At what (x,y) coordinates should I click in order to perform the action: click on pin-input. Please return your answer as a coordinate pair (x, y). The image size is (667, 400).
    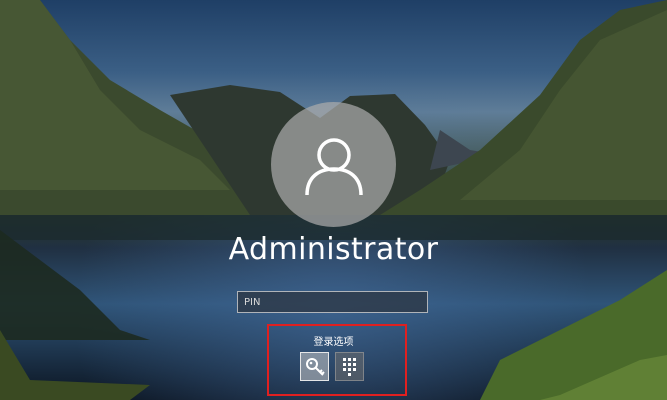
    Looking at the image, I should click on (332, 302).